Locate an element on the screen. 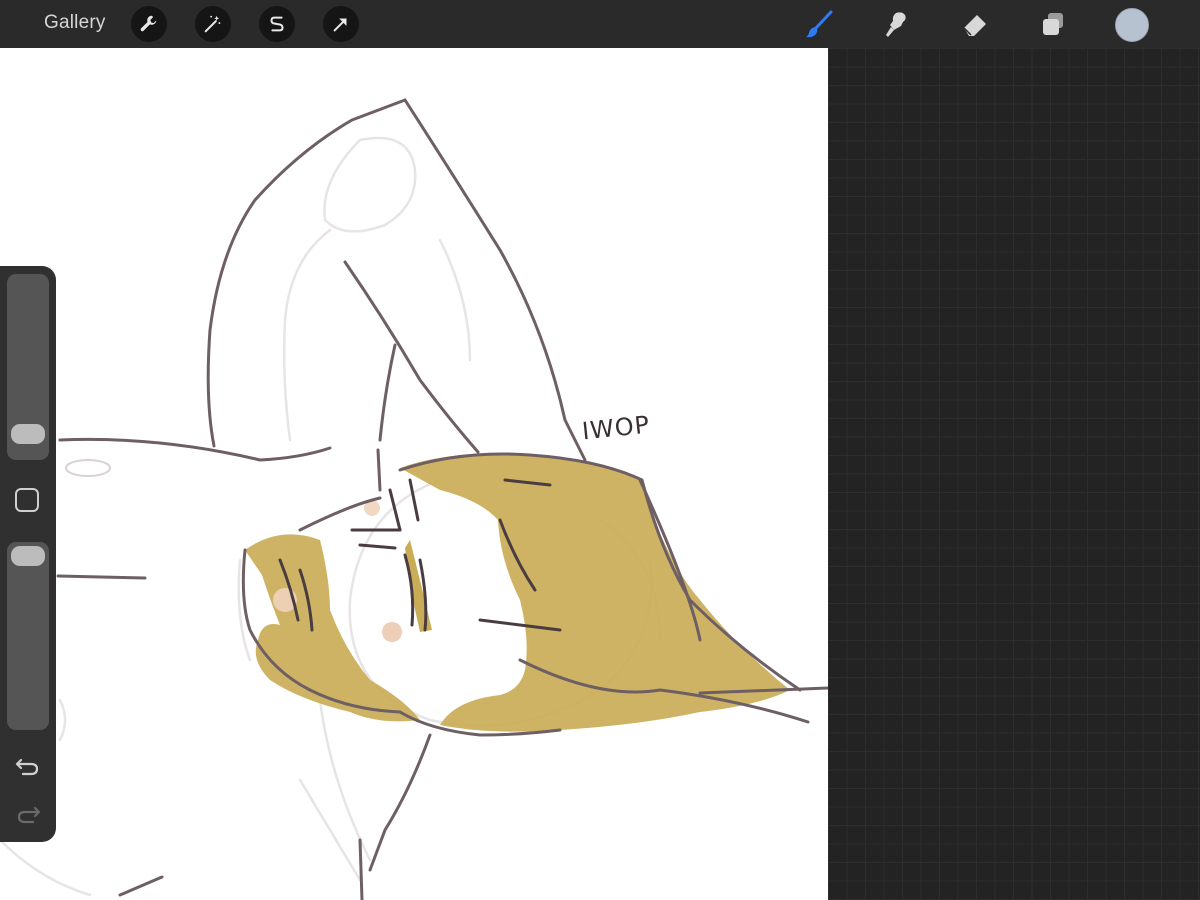  left-sidebar is located at coordinates (28, 554).